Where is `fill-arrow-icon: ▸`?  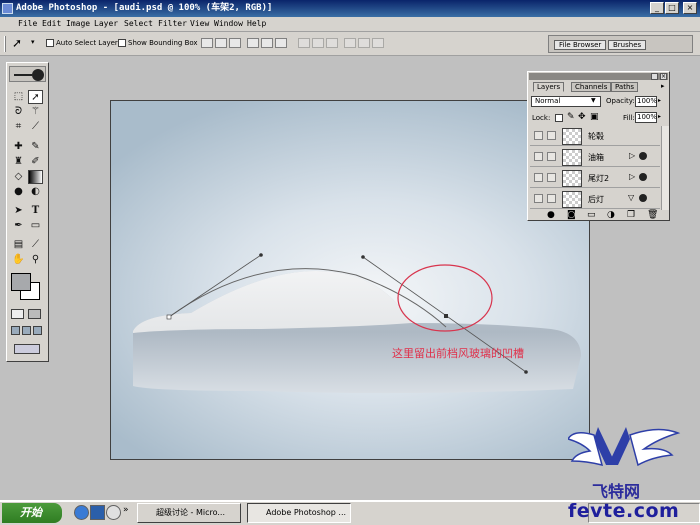 fill-arrow-icon: ▸ is located at coordinates (659, 116).